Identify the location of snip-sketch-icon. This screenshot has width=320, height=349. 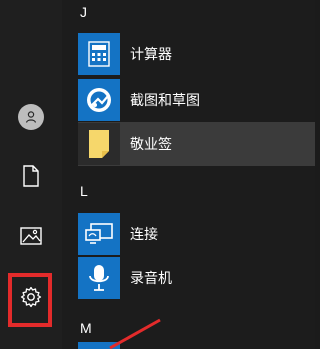
(99, 100).